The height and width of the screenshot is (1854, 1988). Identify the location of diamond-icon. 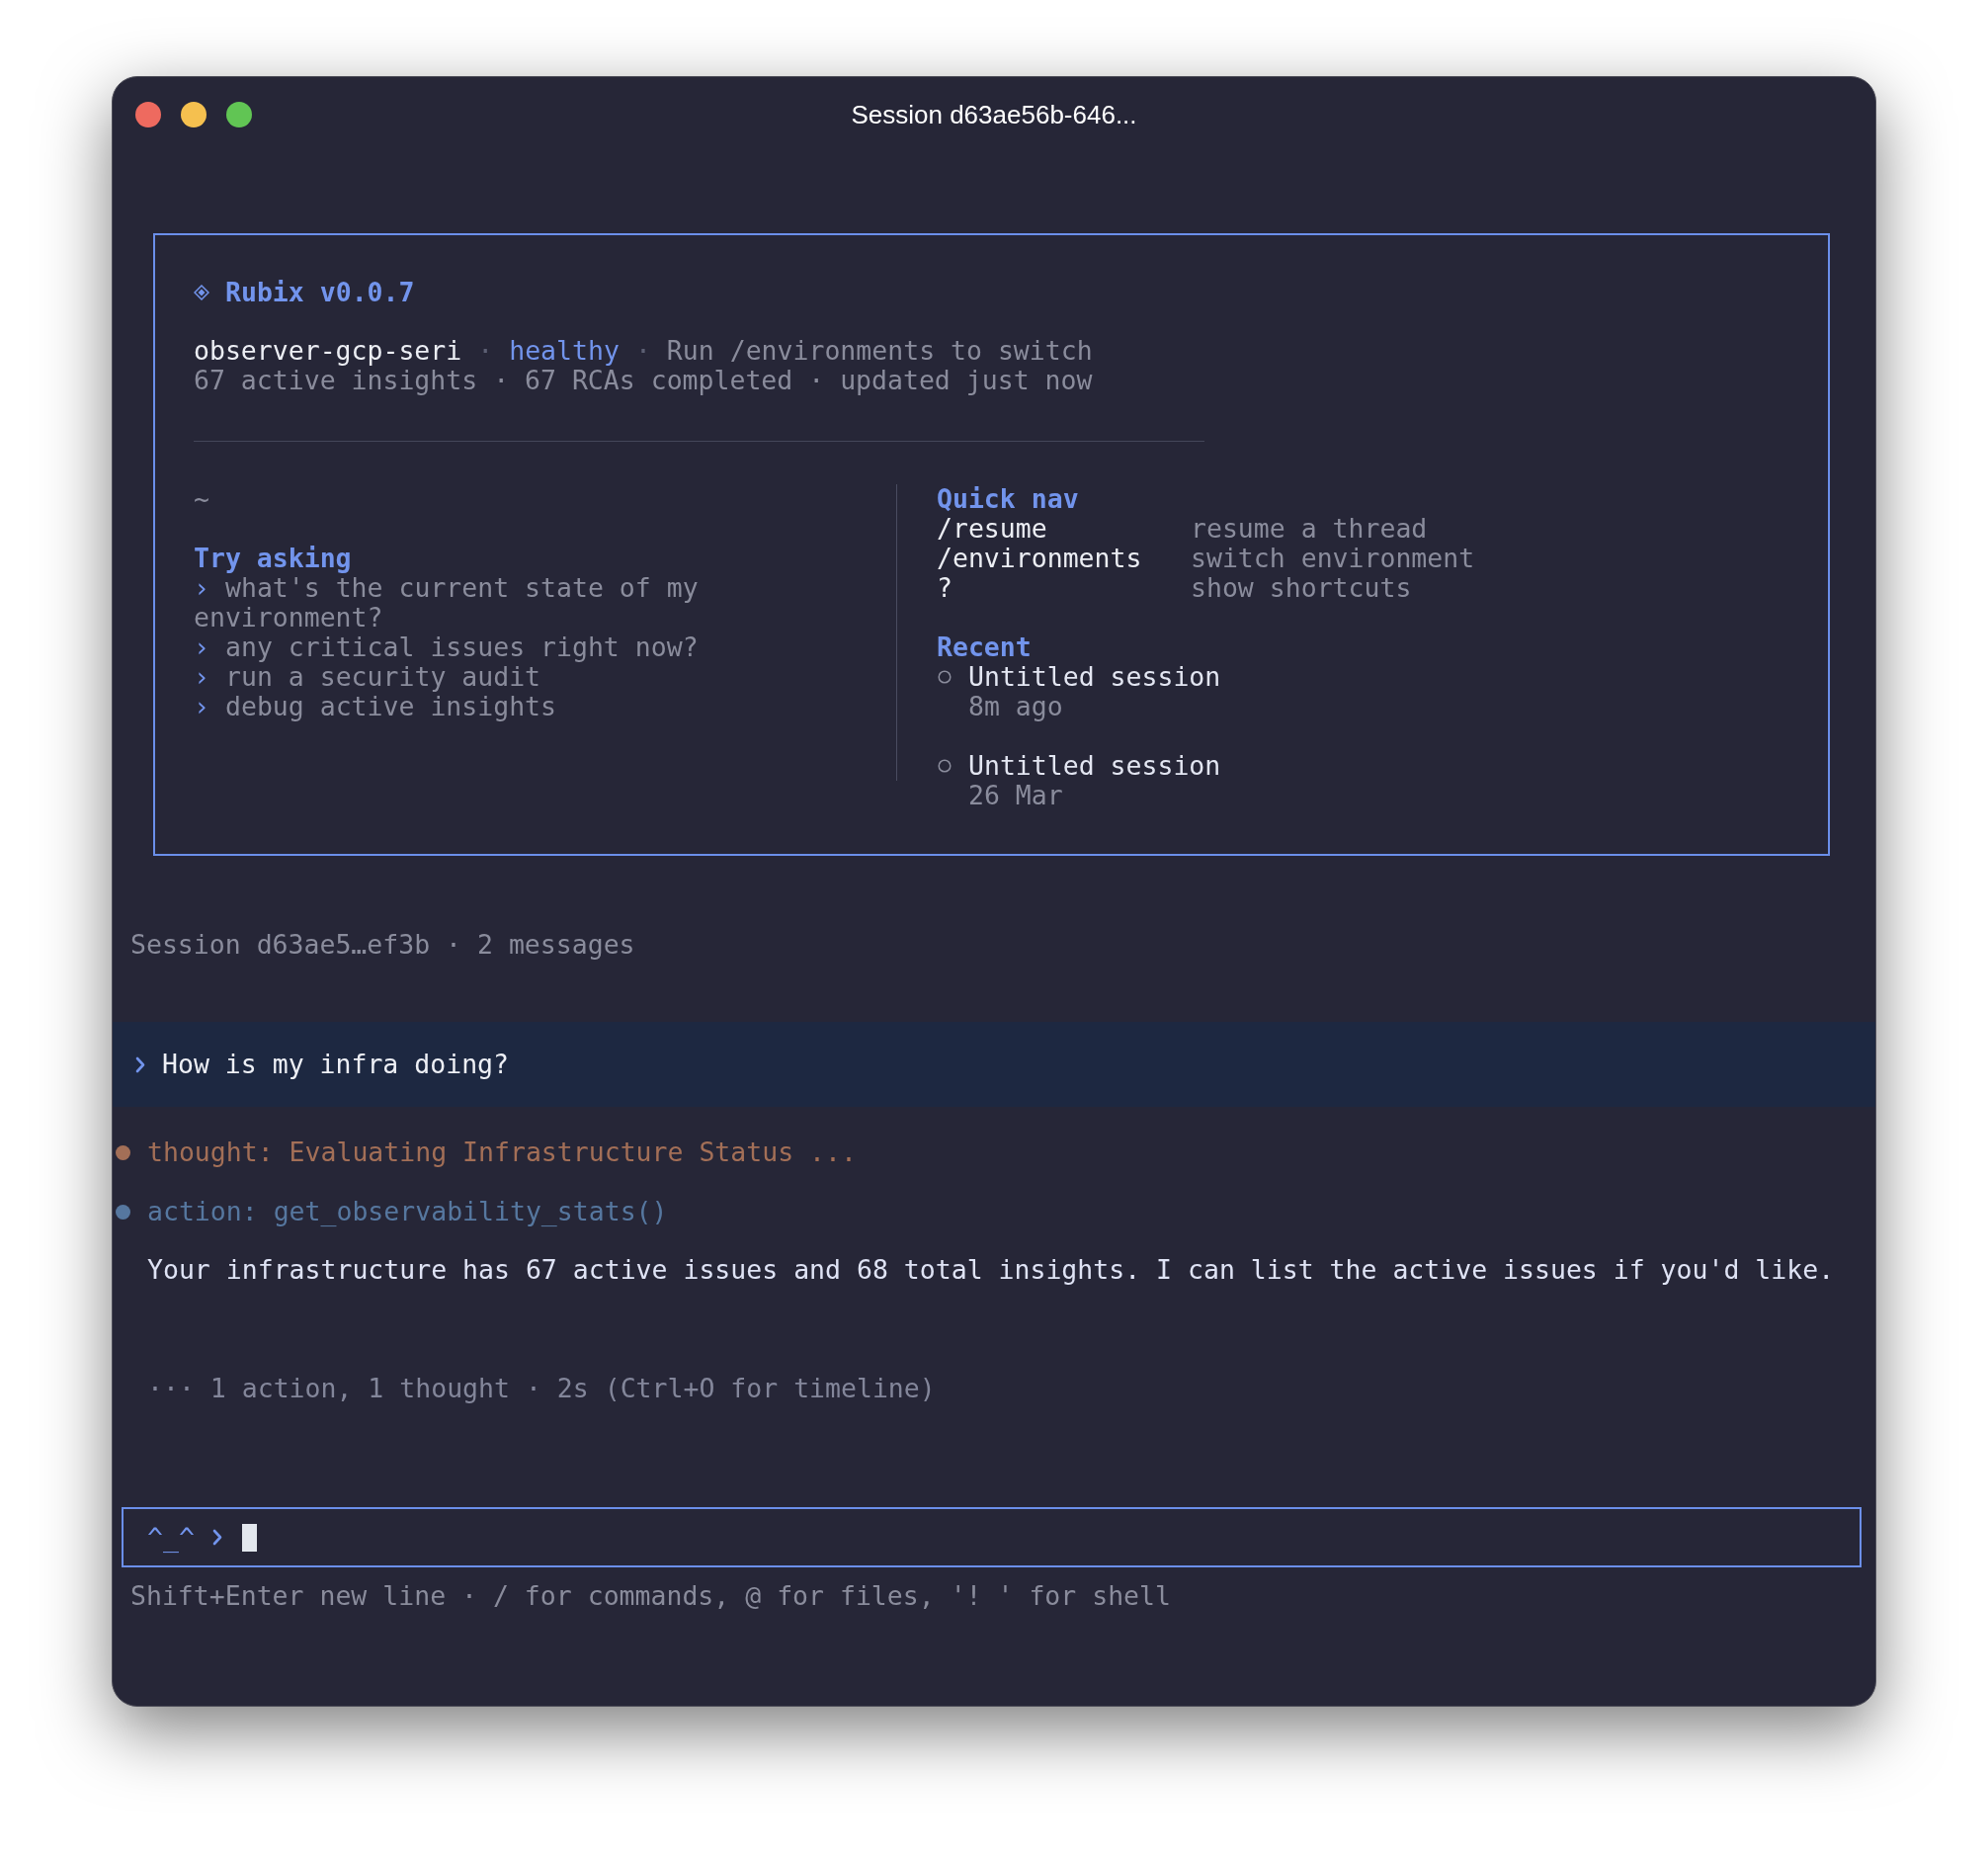
(201, 292).